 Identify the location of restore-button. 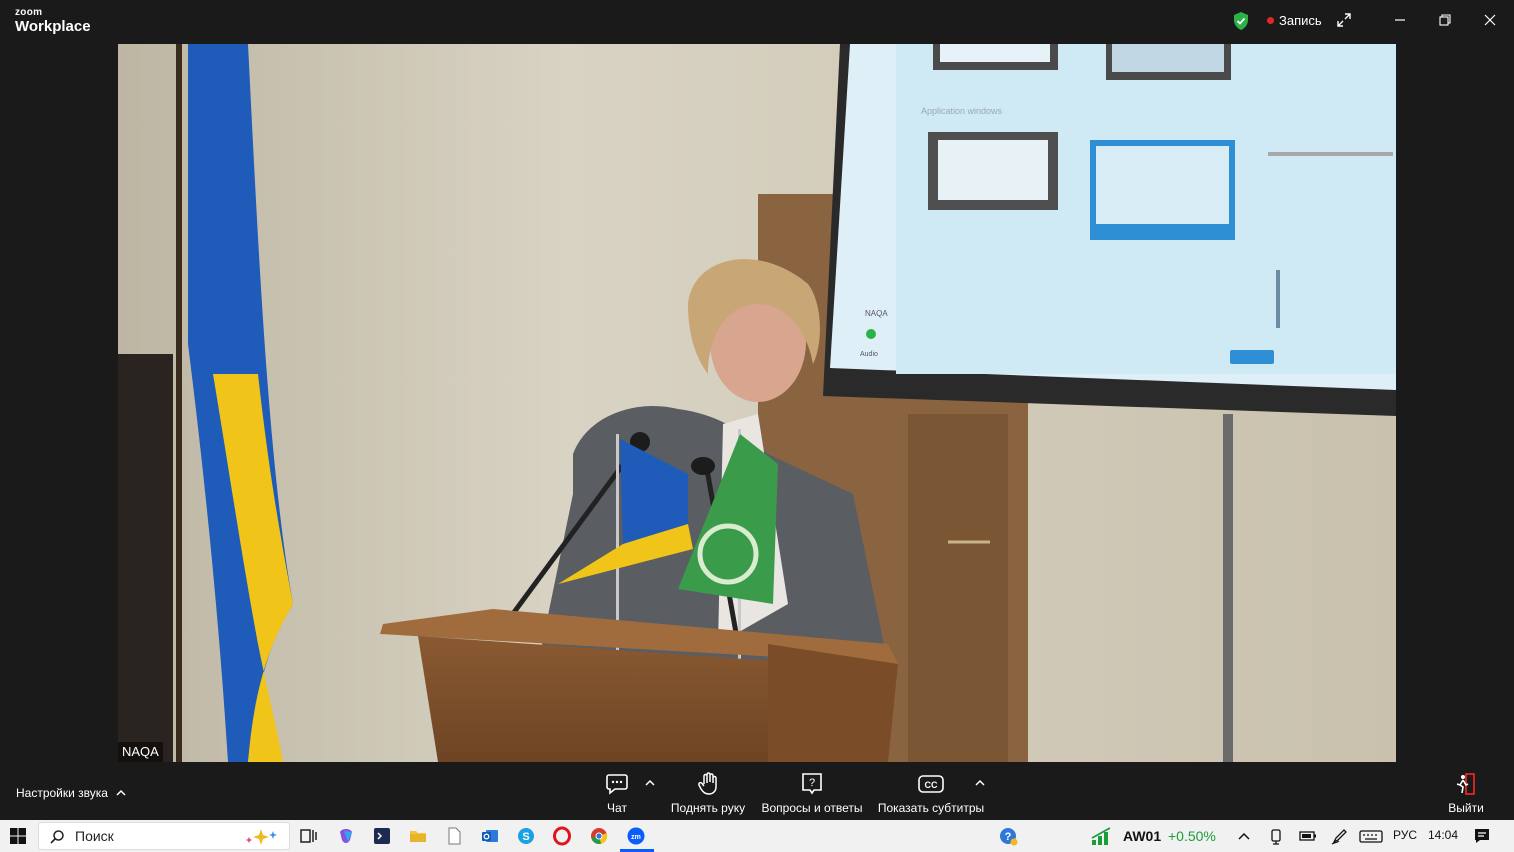
(1445, 20).